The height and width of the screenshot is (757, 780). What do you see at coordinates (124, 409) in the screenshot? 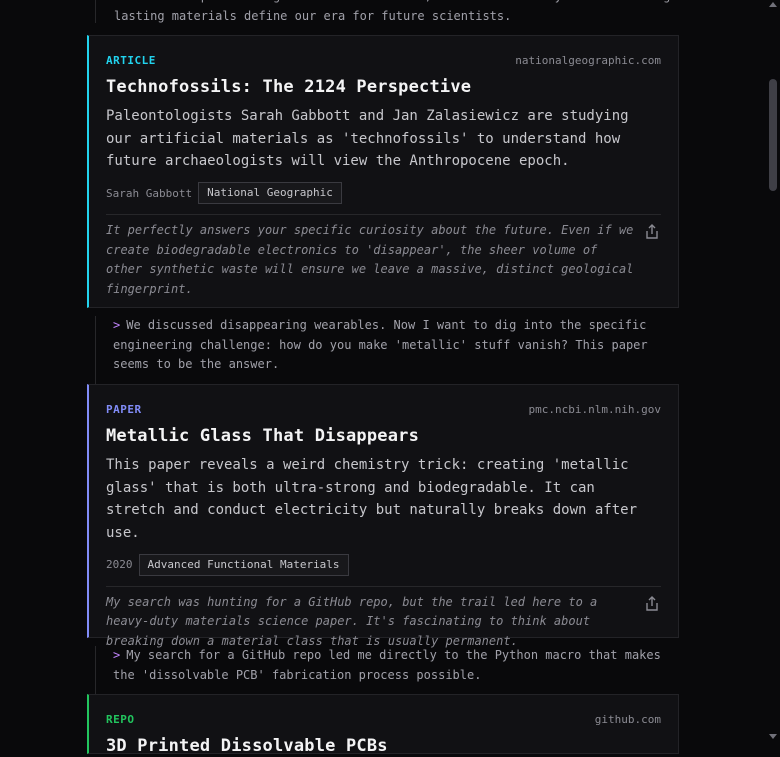
I see `card-kind-label: PAPER` at bounding box center [124, 409].